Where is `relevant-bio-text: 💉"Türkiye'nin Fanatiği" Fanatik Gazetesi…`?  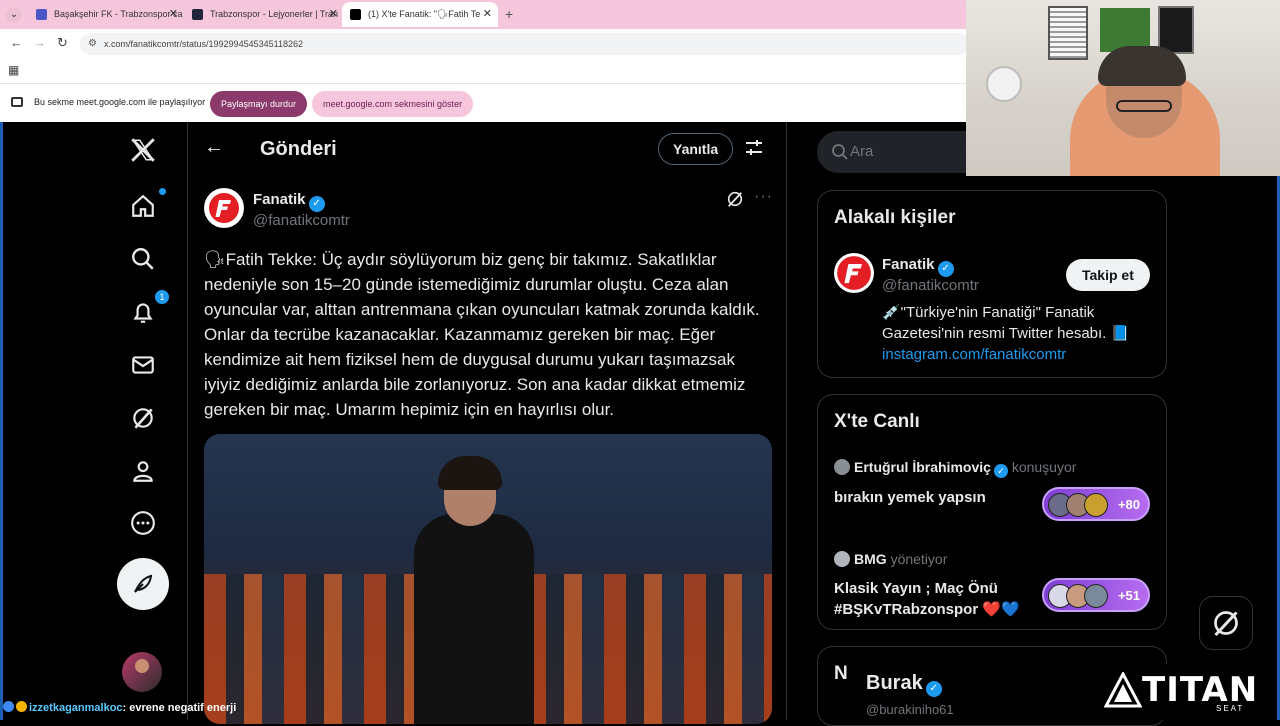
relevant-bio-text: 💉"Türkiye'nin Fanatiği" Fanatik Gazetesi… is located at coordinates (1006, 323).